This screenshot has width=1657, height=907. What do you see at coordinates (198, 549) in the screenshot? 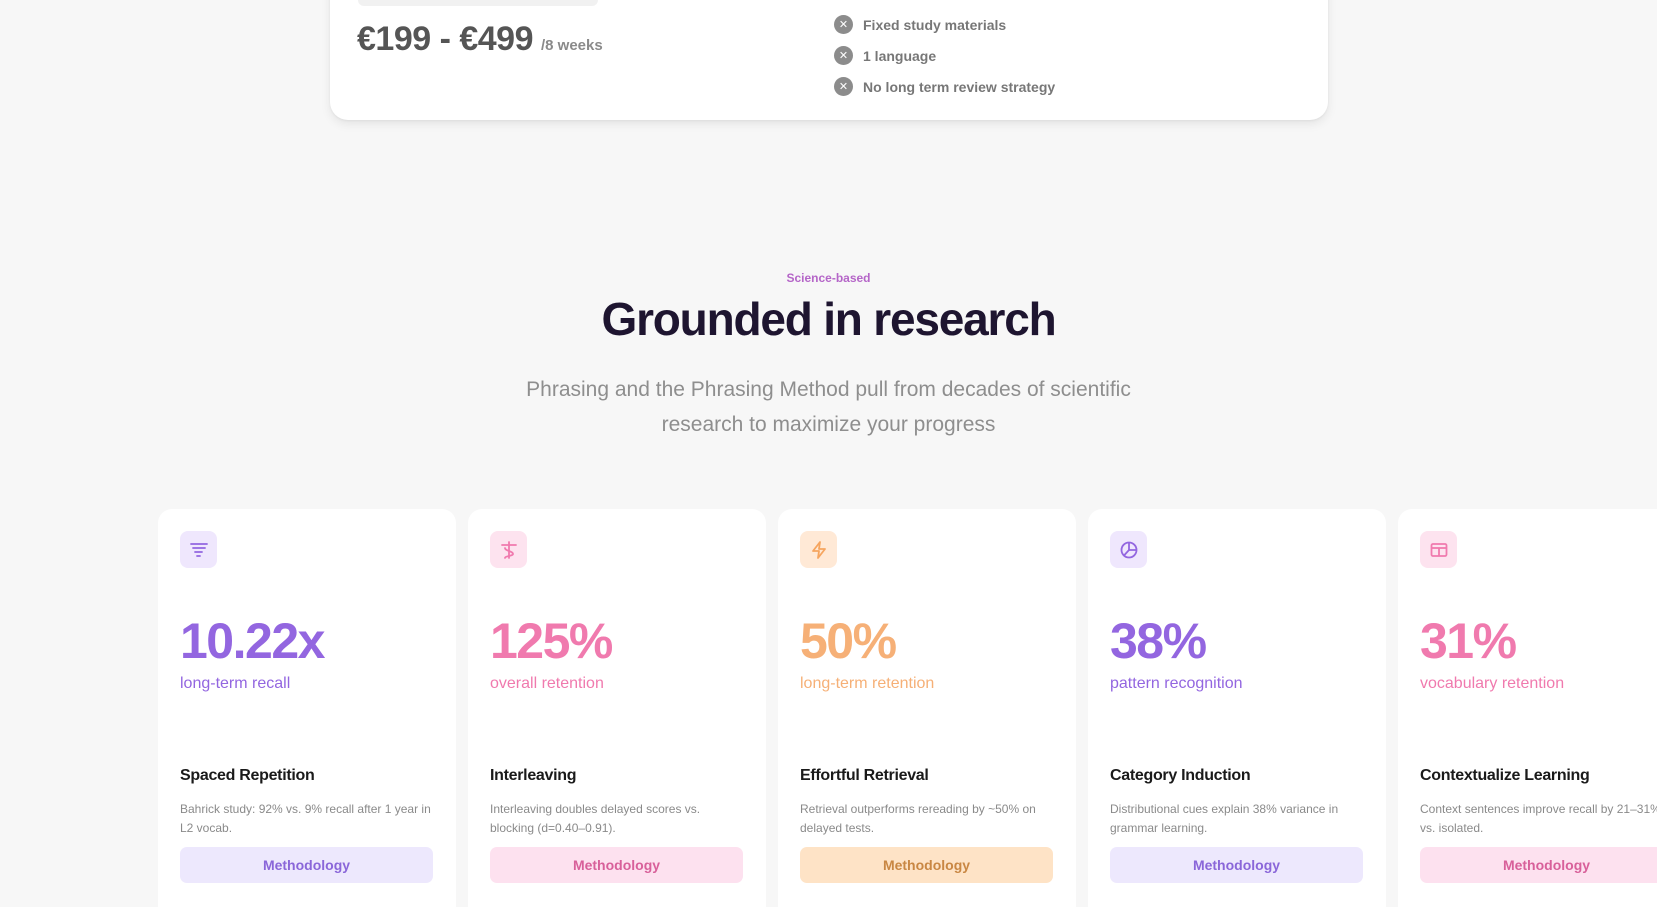
I see `tornado-icon` at bounding box center [198, 549].